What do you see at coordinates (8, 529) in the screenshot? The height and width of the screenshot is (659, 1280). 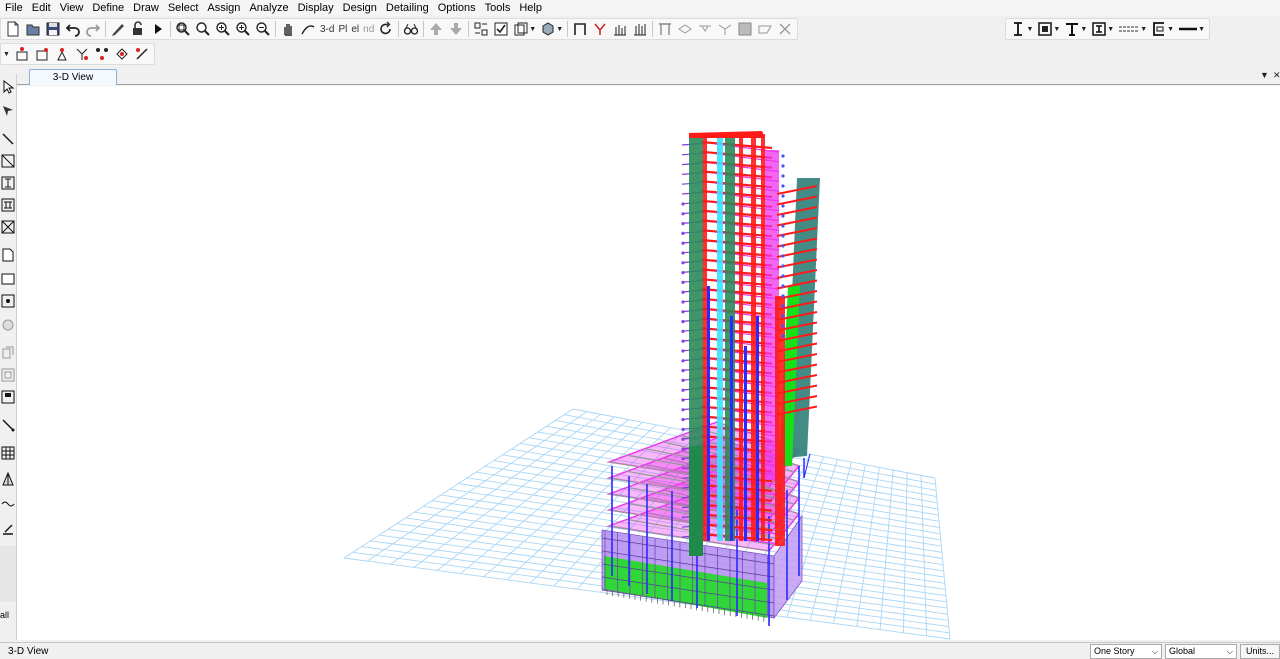 I see `draw-ref-line-icon` at bounding box center [8, 529].